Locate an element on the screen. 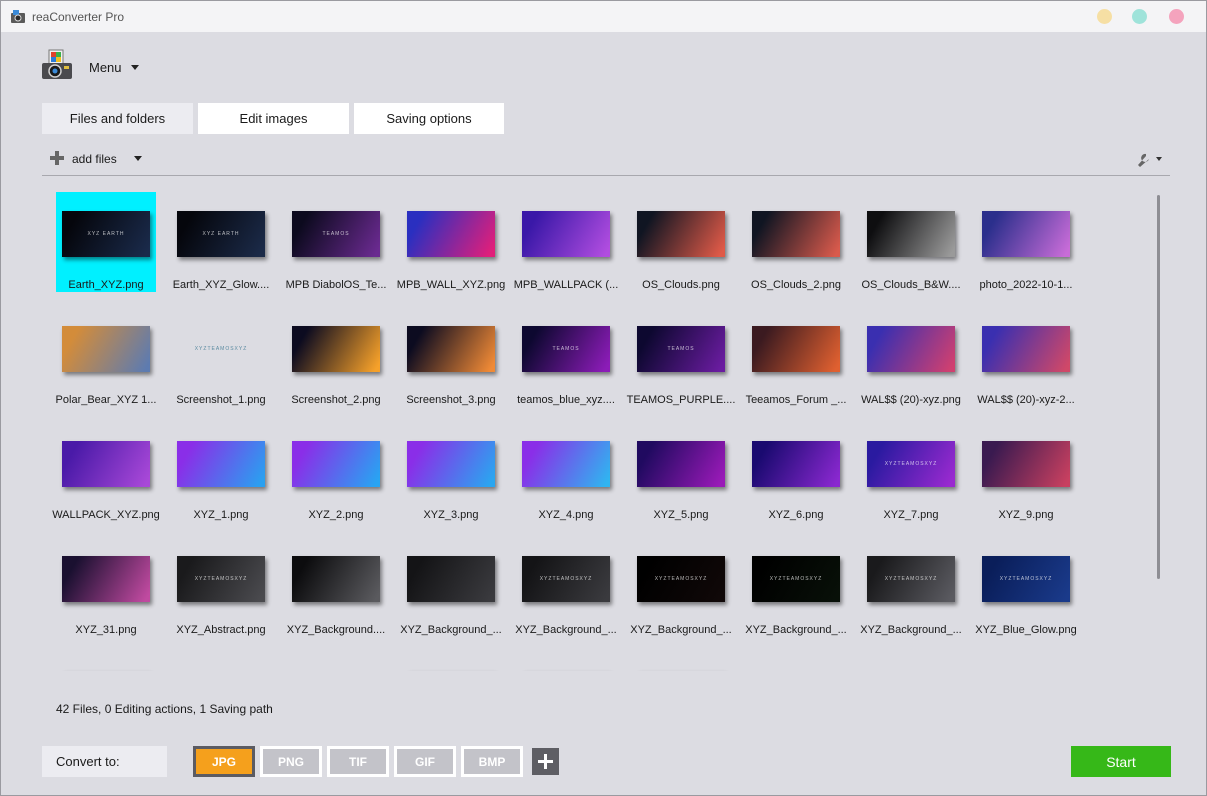 This screenshot has width=1207, height=796. file-tile: WALLPACK_XYZ.png is located at coordinates (106, 472).